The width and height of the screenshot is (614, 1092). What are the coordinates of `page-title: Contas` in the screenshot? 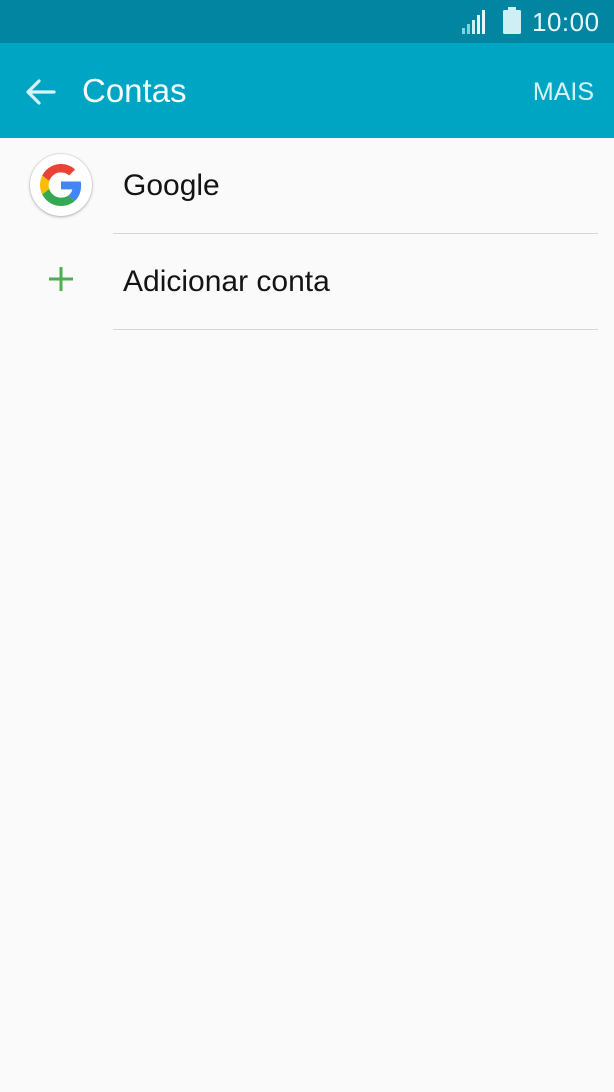 It's located at (134, 90).